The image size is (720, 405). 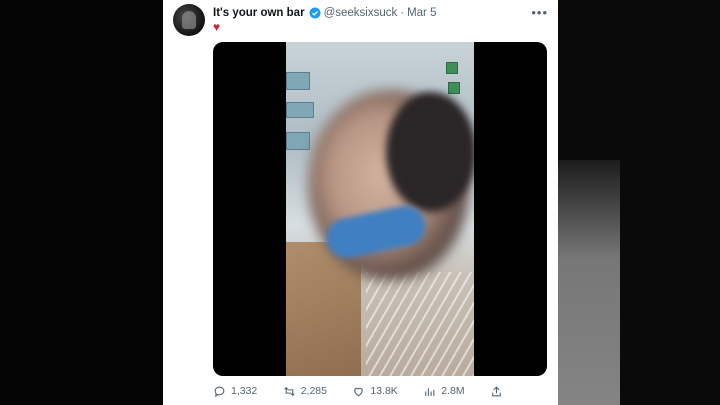 What do you see at coordinates (313, 391) in the screenshot?
I see `repost-count: 2,285` at bounding box center [313, 391].